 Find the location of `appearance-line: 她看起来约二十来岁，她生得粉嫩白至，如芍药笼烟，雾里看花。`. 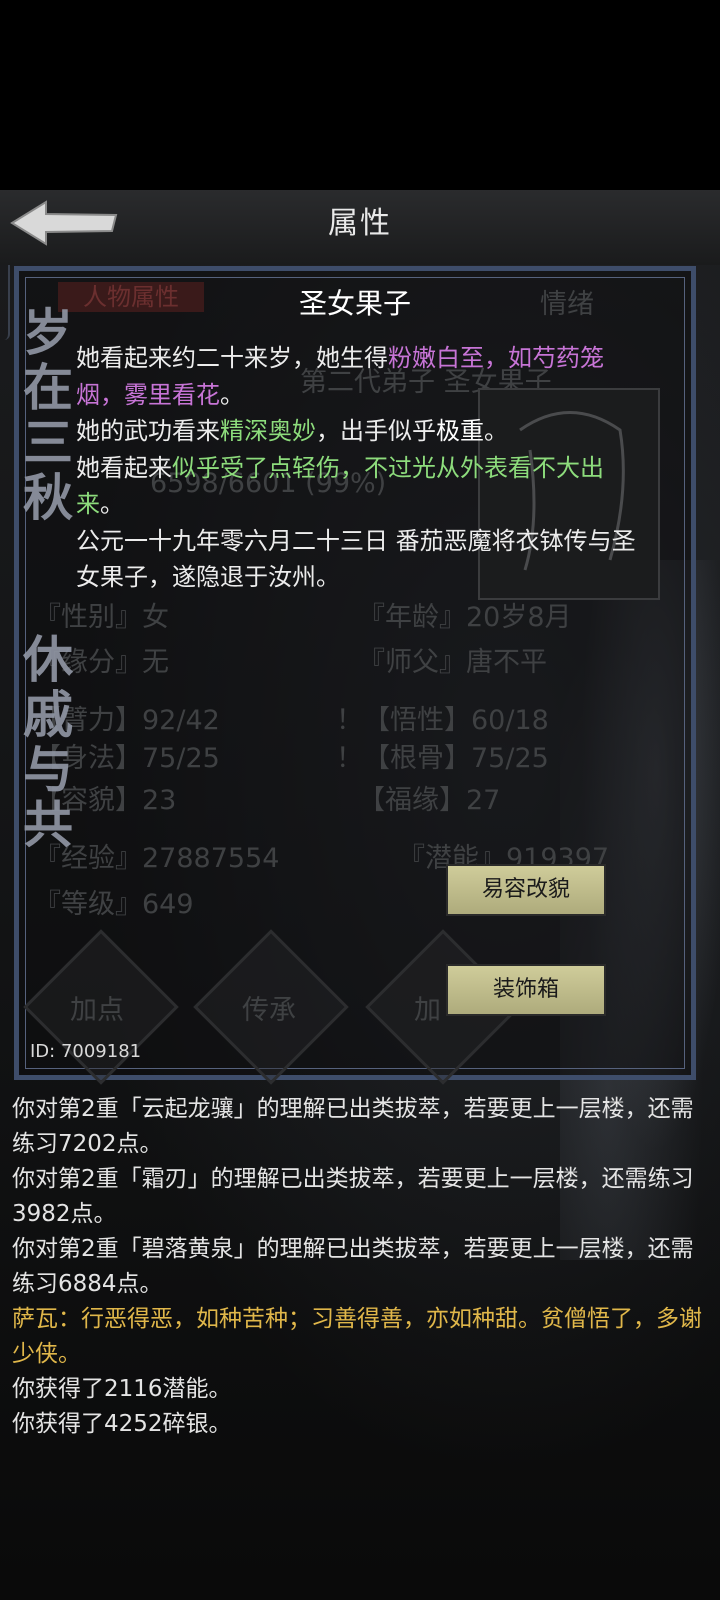

appearance-line: 她看起来约二十来岁，她生得粉嫩白至，如芍药笼烟，雾里看花。 is located at coordinates (356, 376).